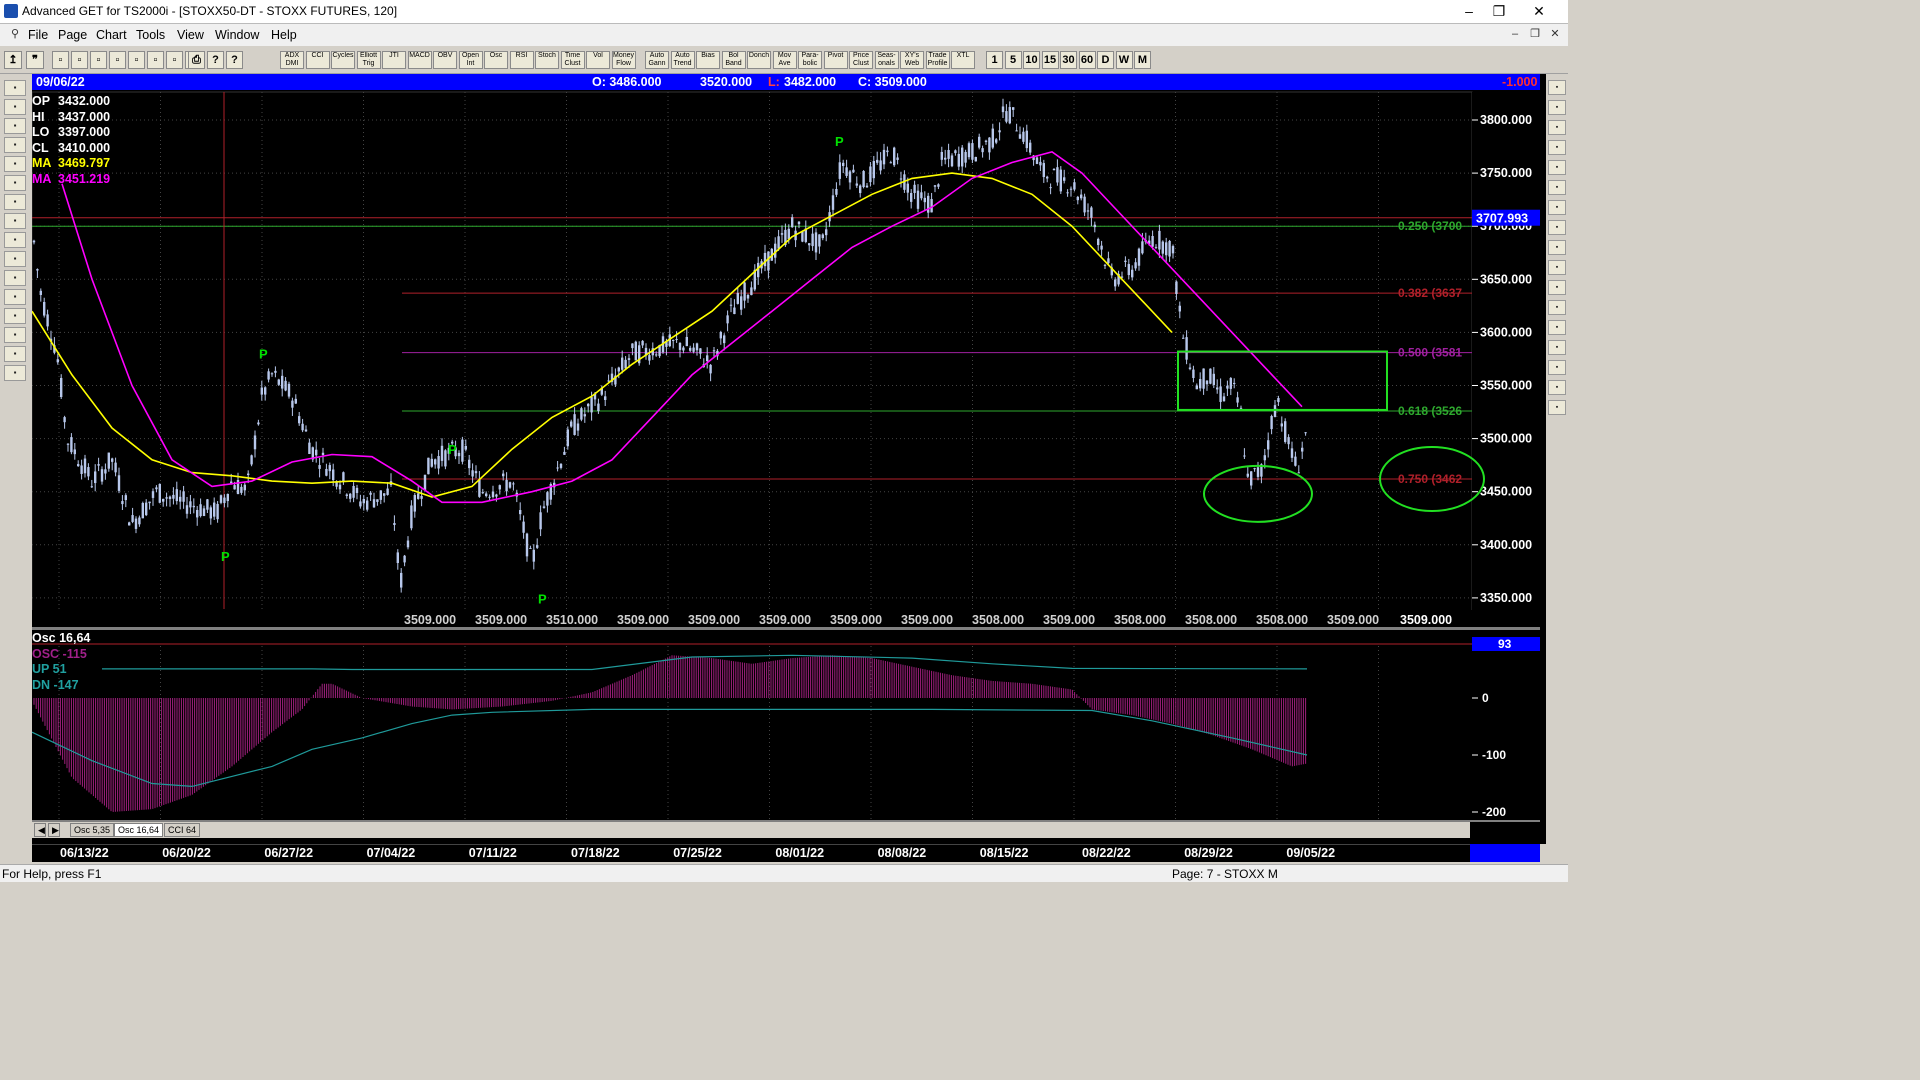 The image size is (1920, 1080). I want to click on menu-view: View, so click(190, 35).